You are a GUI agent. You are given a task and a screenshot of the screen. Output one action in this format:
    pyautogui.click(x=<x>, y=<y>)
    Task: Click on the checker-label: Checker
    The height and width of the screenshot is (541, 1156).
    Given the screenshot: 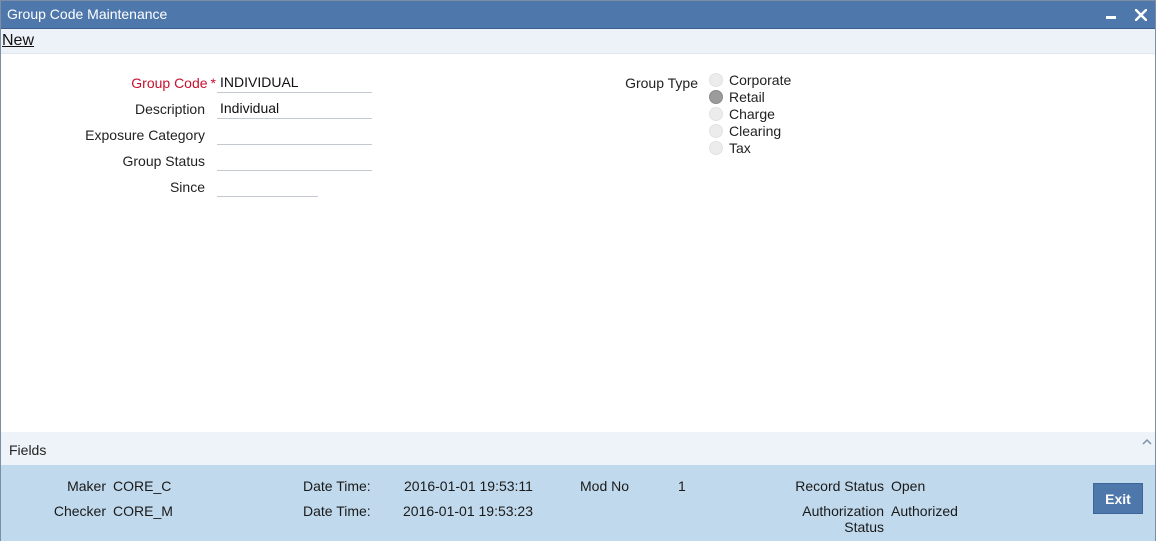 What is the action you would take?
    pyautogui.click(x=79, y=511)
    